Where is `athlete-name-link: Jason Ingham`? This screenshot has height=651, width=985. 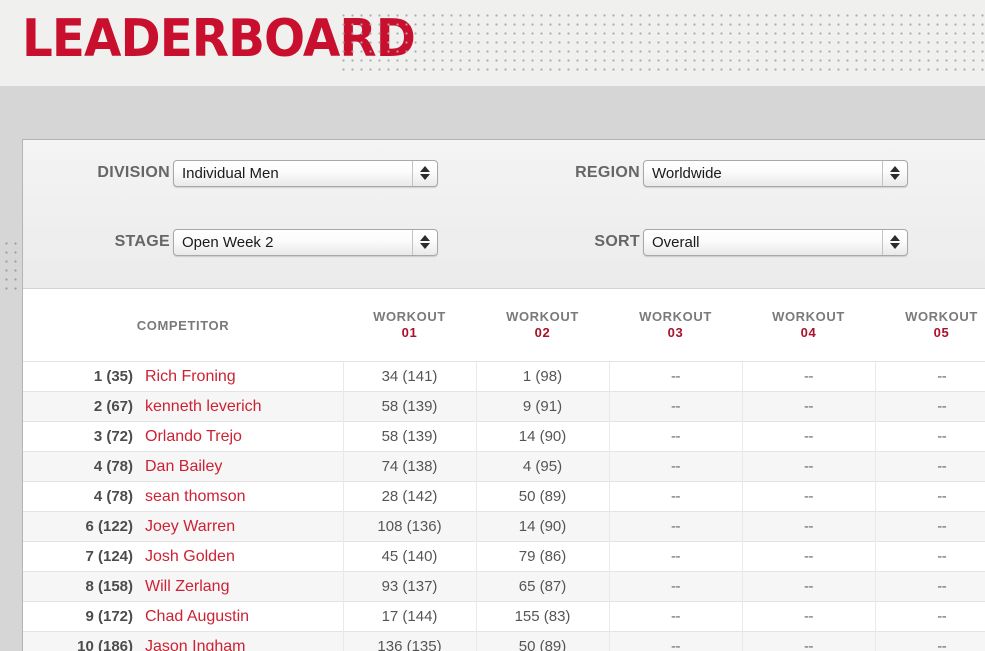 athlete-name-link: Jason Ingham is located at coordinates (195, 644).